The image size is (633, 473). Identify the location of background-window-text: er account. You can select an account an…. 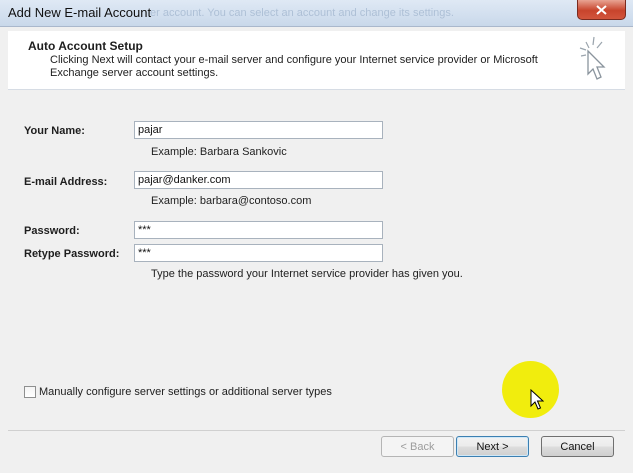
(302, 13).